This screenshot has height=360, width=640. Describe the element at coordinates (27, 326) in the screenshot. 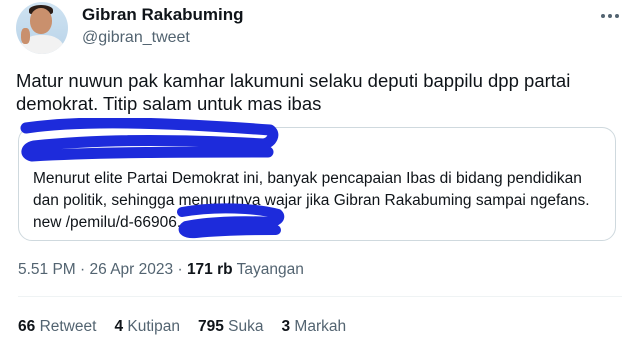

I see `retweets-count: 66` at that location.